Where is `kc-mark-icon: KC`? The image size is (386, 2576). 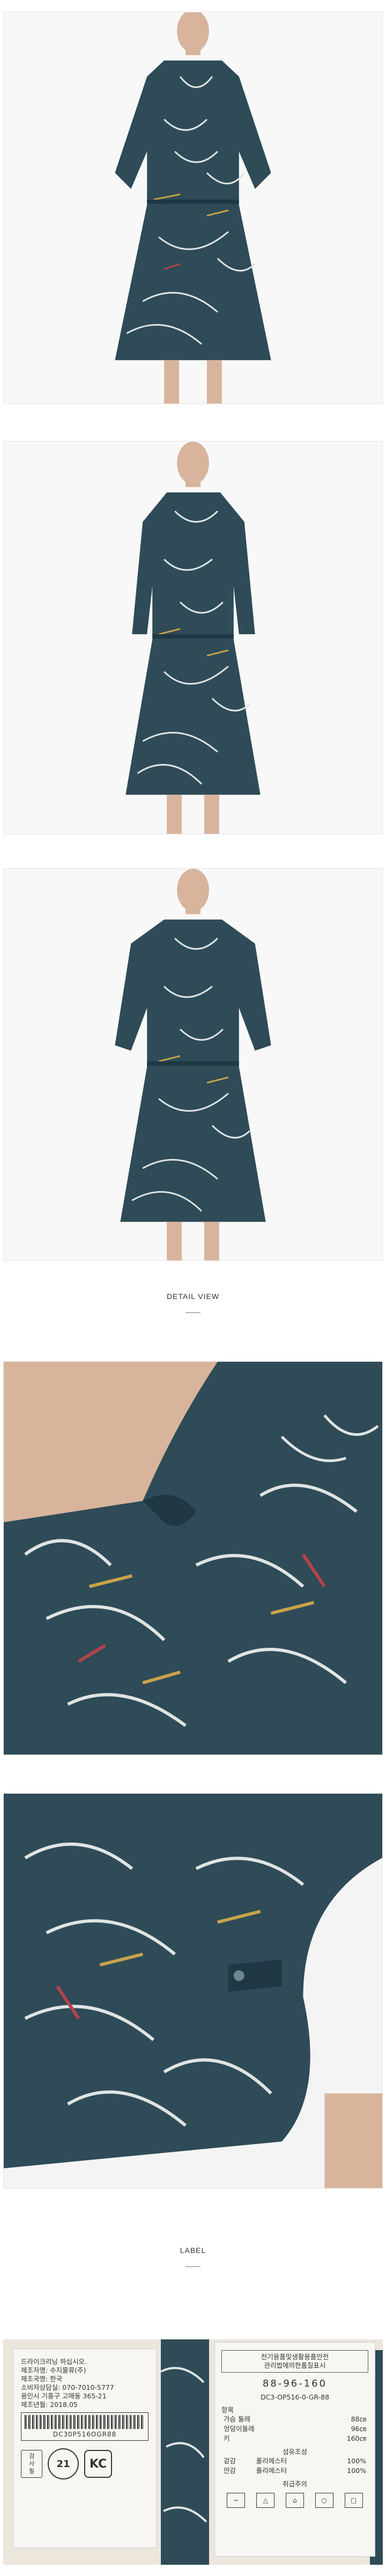 kc-mark-icon: KC is located at coordinates (98, 2464).